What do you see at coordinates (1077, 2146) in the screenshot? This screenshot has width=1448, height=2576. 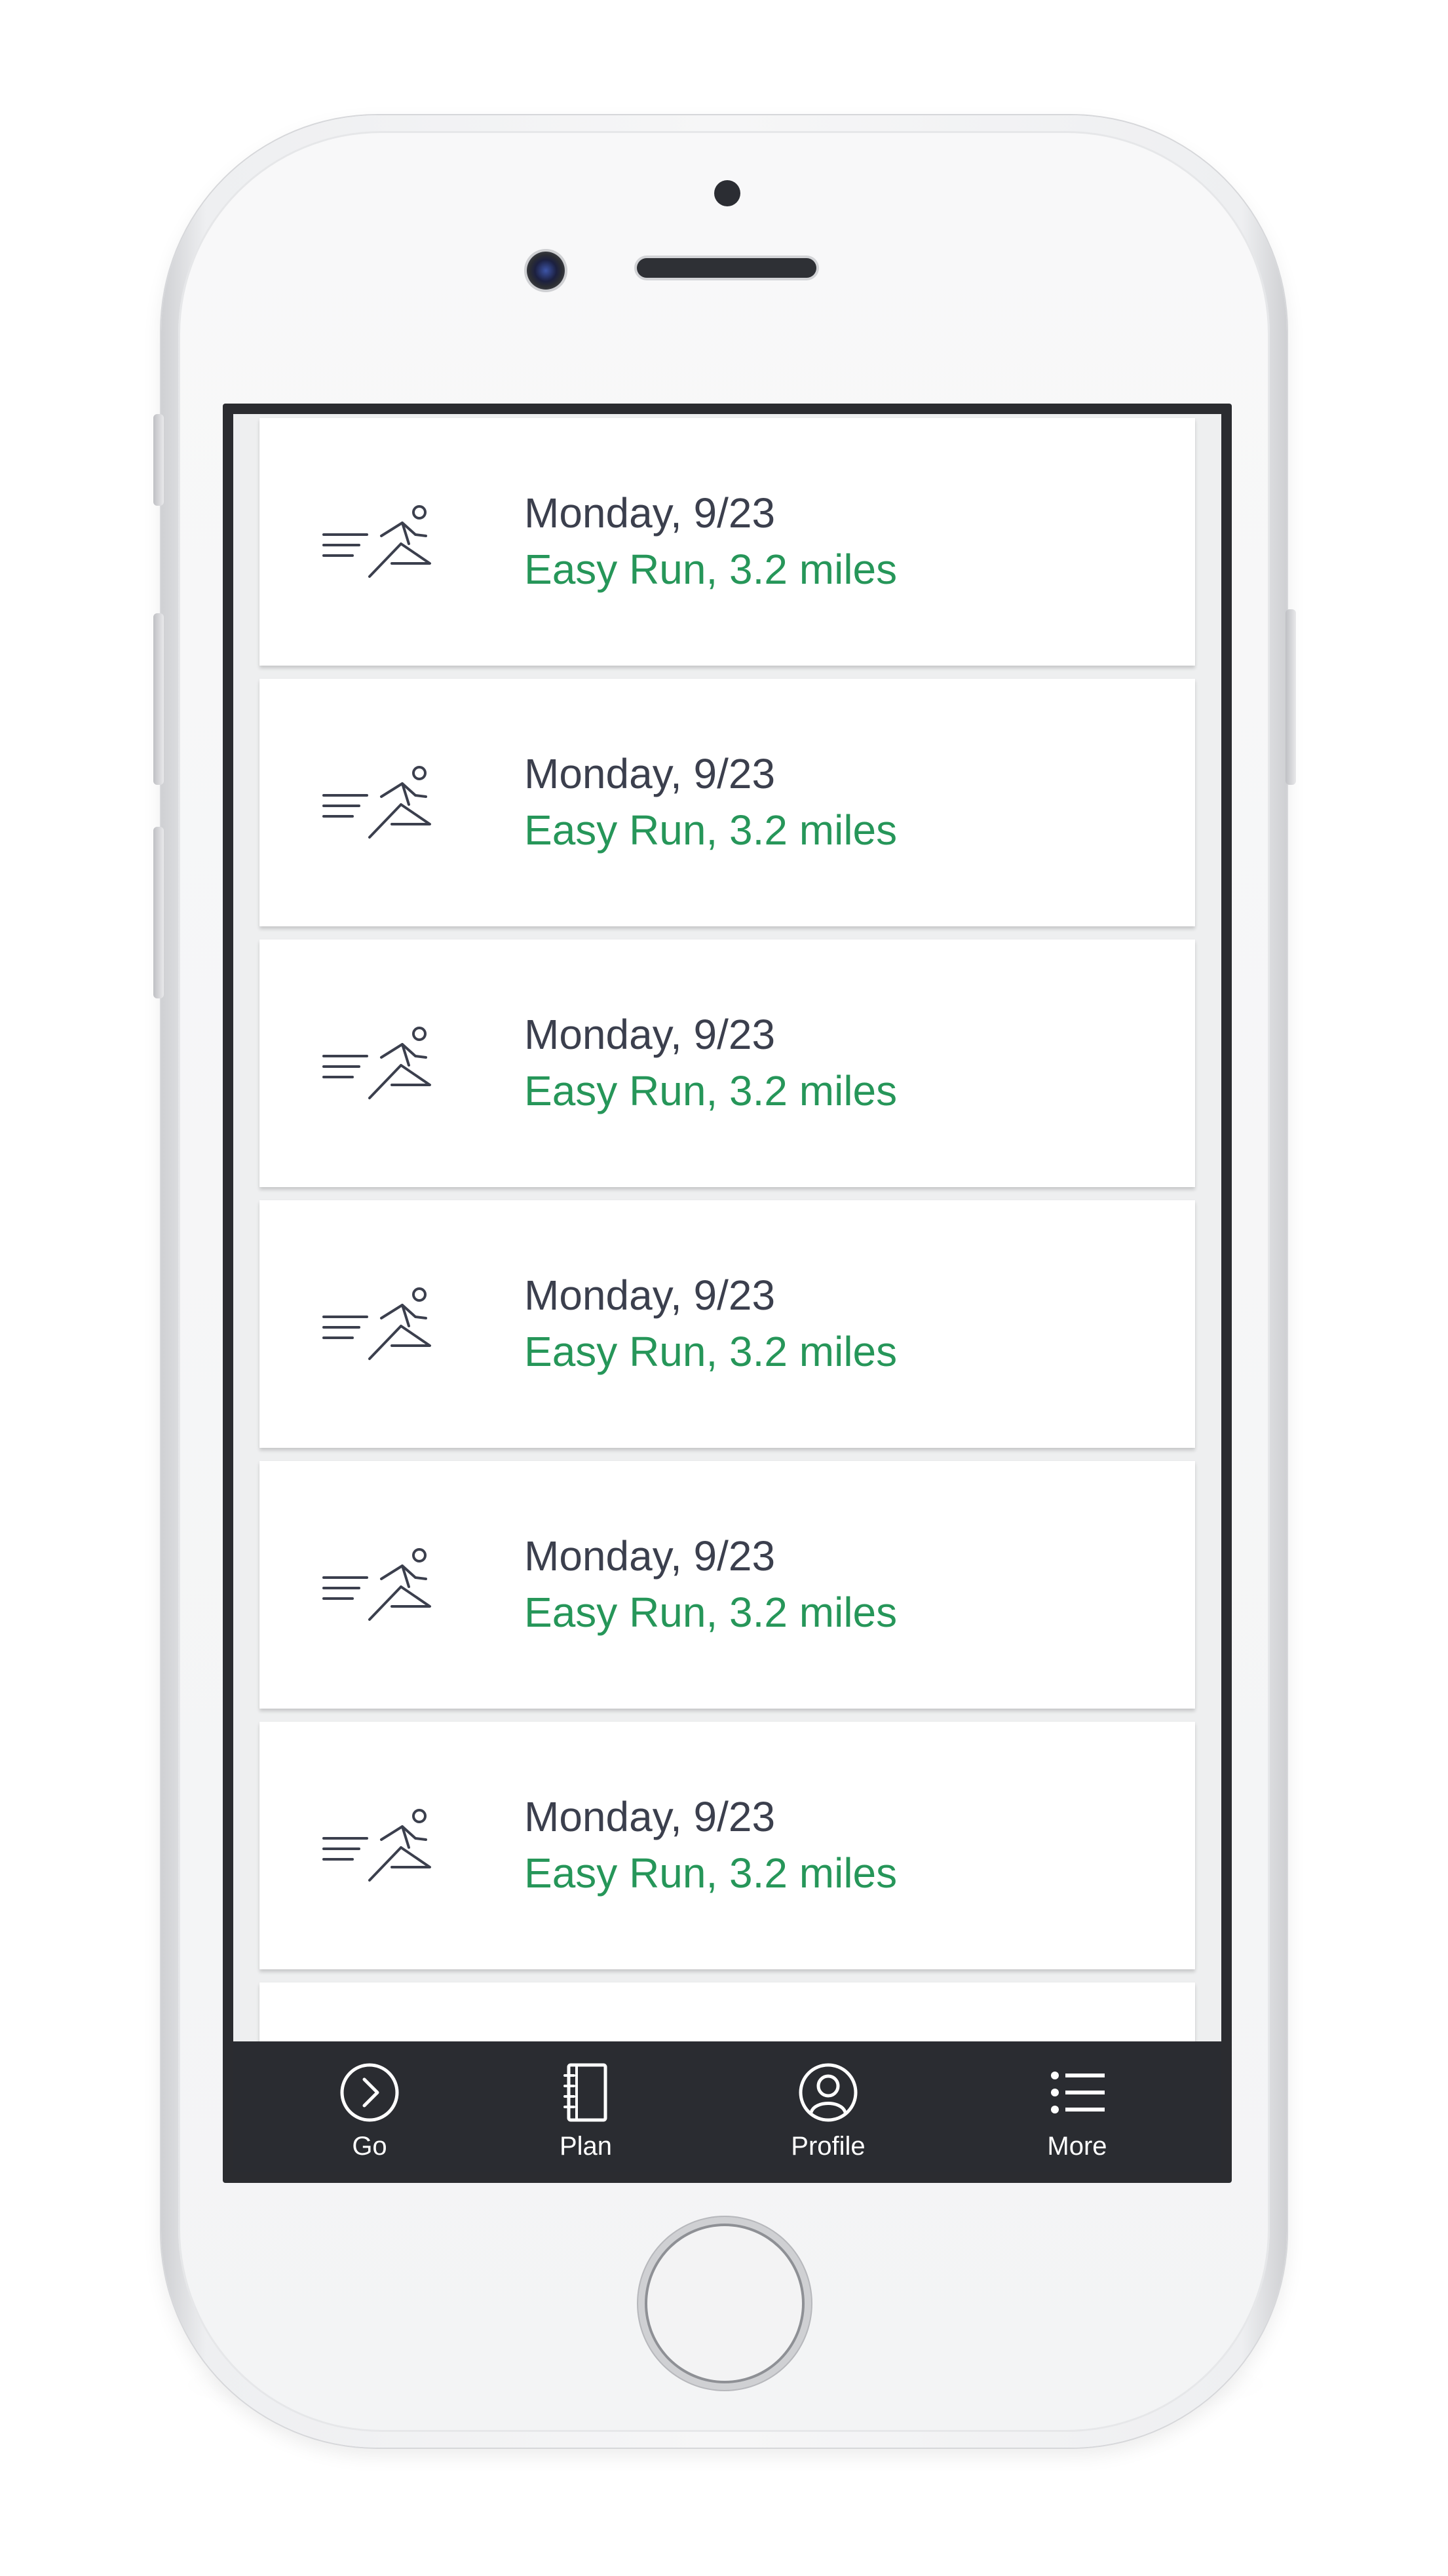 I see `tab-more-label: More` at bounding box center [1077, 2146].